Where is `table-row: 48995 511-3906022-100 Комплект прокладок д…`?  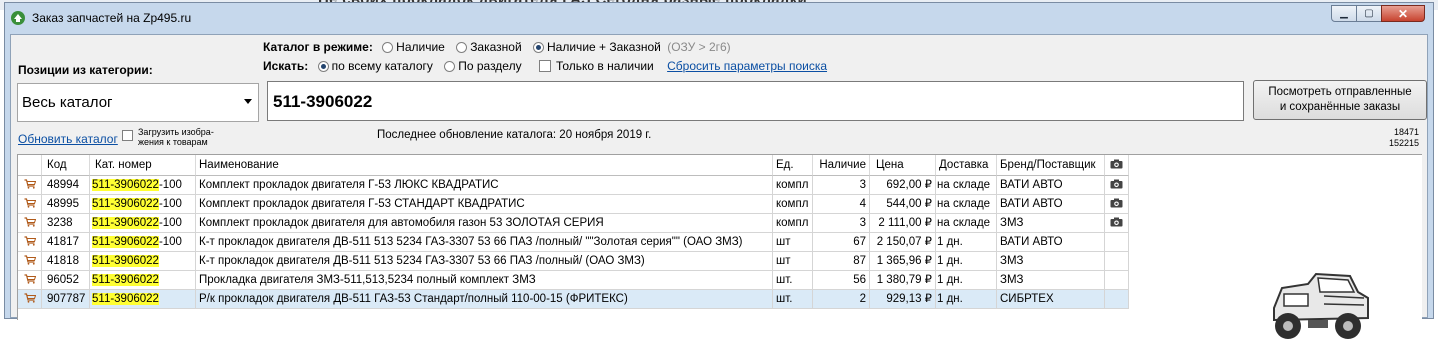 table-row: 48995 511-3906022-100 Комплект прокладок д… is located at coordinates (720, 204).